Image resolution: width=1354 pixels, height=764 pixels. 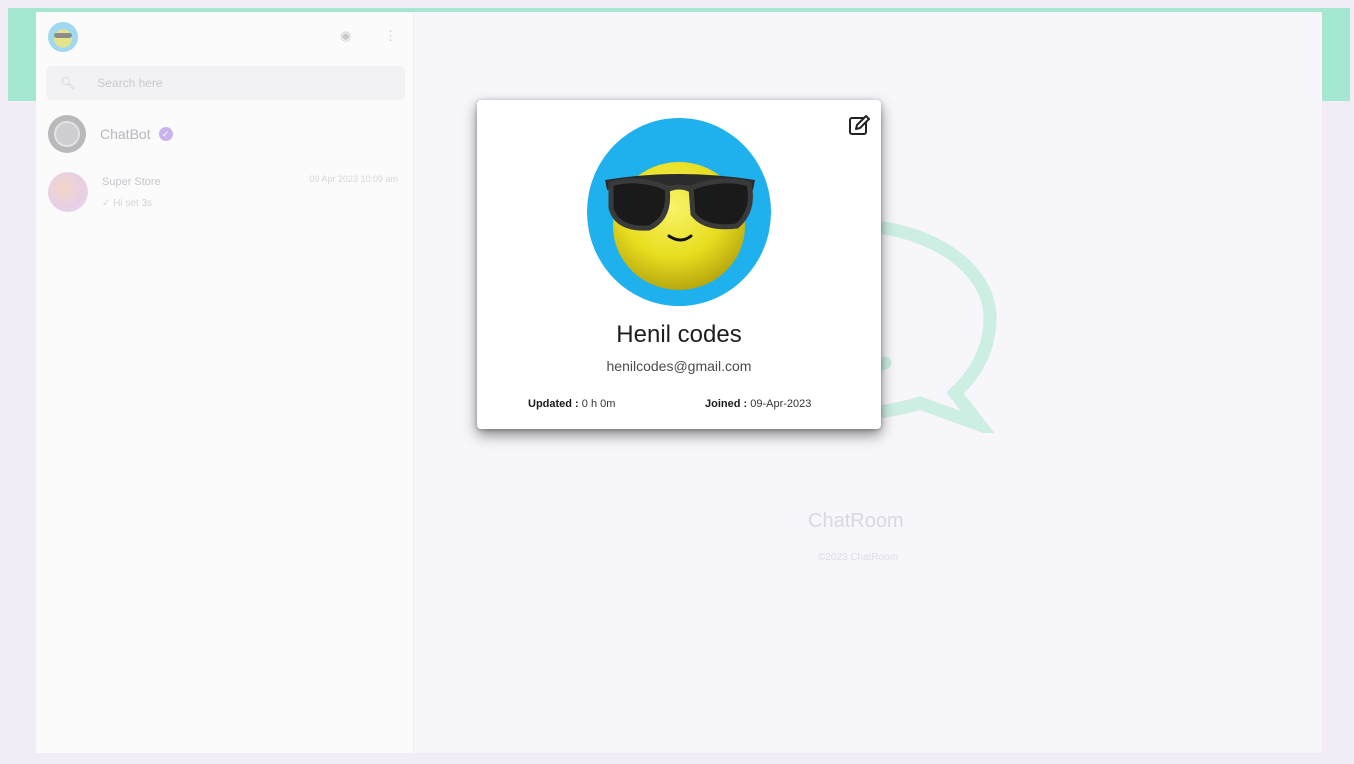 What do you see at coordinates (224, 37) in the screenshot?
I see `sidebar-header: ◉ ⋮` at bounding box center [224, 37].